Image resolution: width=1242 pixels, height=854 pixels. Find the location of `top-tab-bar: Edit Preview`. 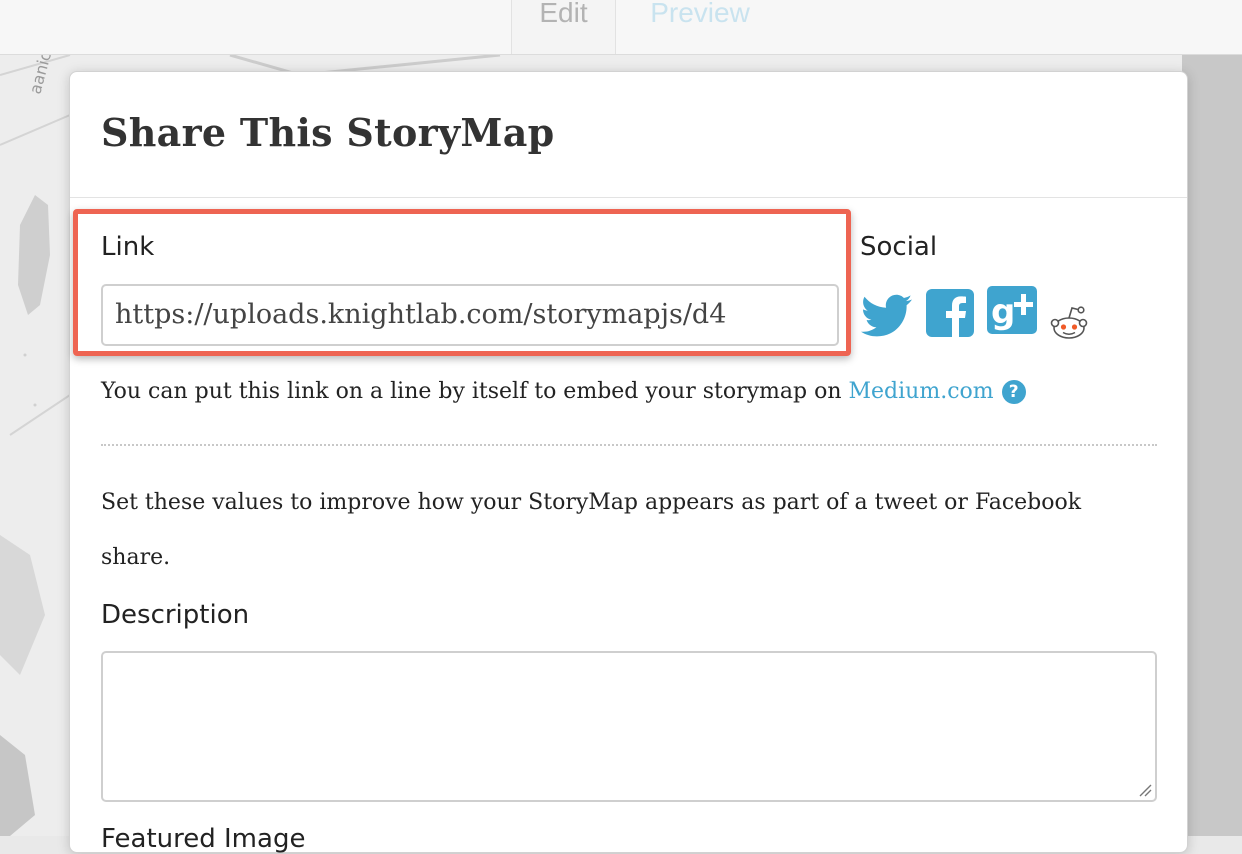

top-tab-bar: Edit Preview is located at coordinates (621, 27).